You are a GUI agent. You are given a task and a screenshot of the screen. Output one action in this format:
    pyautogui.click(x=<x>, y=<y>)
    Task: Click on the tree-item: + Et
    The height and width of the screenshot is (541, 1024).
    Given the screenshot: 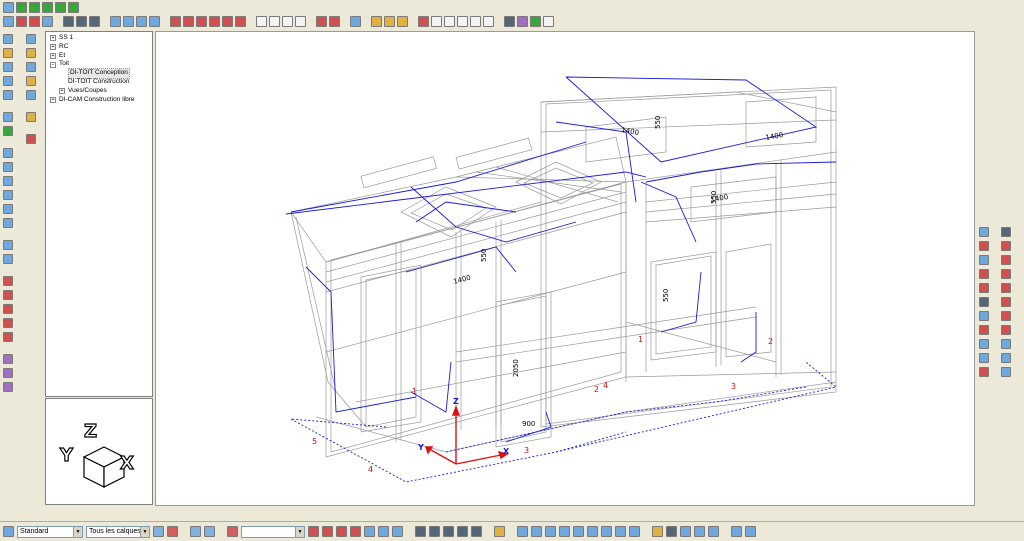 What is the action you would take?
    pyautogui.click(x=101, y=56)
    